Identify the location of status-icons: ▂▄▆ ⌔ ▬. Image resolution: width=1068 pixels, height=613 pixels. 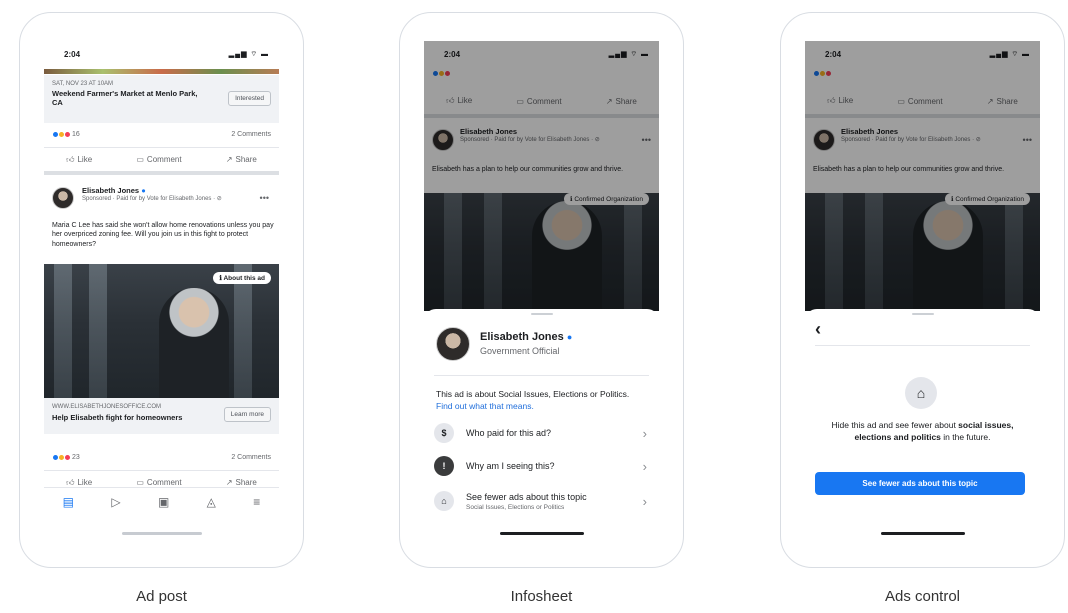
(248, 54).